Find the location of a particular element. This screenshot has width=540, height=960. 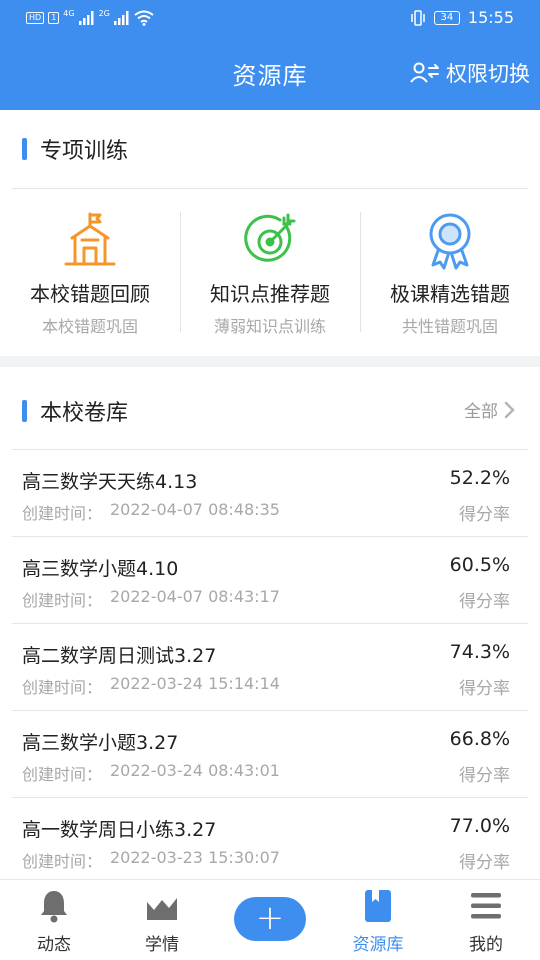

feature-title: 极课精选错题 is located at coordinates (450, 294).